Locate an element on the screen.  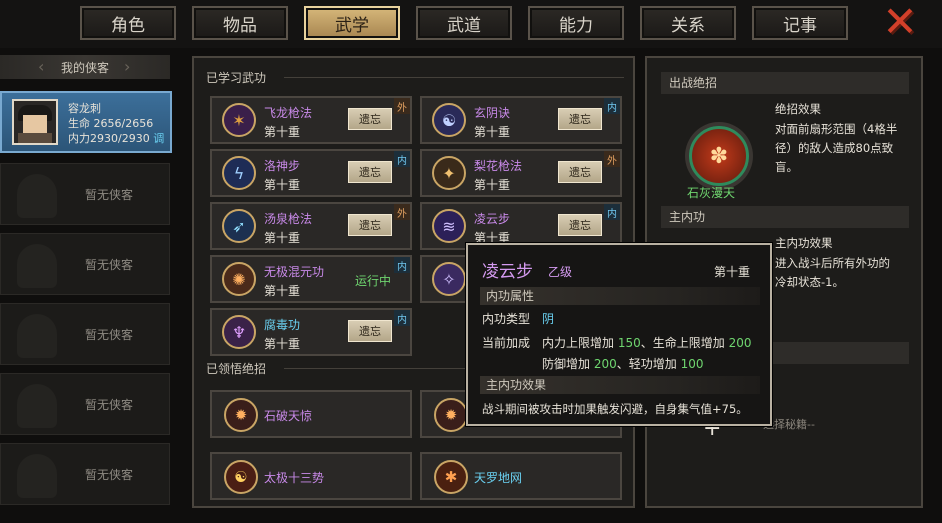
roster-title: 我的侠客 is located at coordinates (84, 67).